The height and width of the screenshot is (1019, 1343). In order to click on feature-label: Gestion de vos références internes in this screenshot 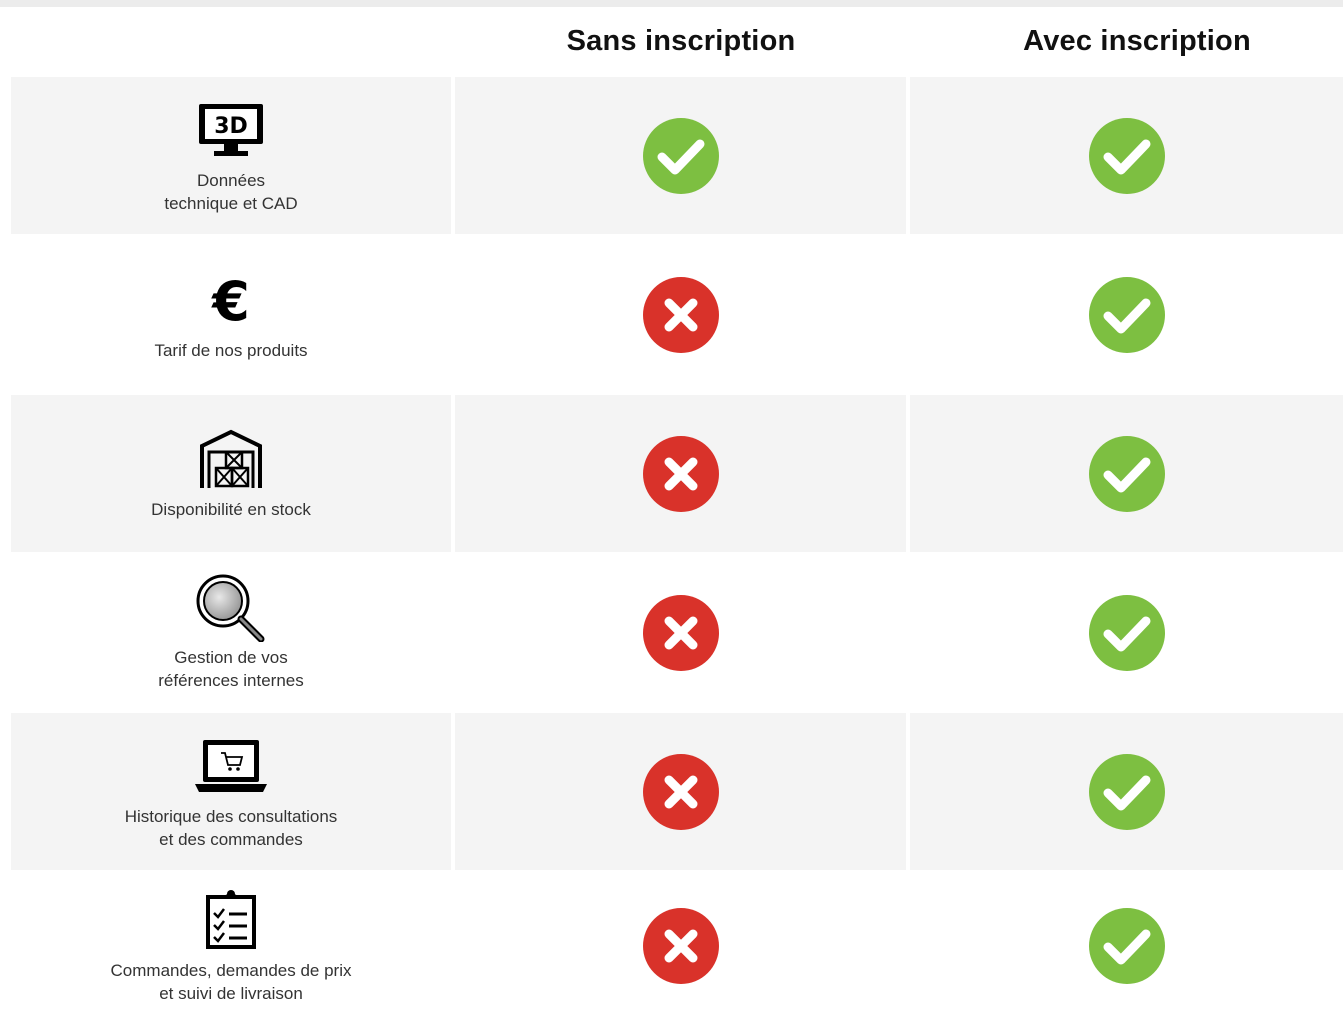, I will do `click(231, 668)`.